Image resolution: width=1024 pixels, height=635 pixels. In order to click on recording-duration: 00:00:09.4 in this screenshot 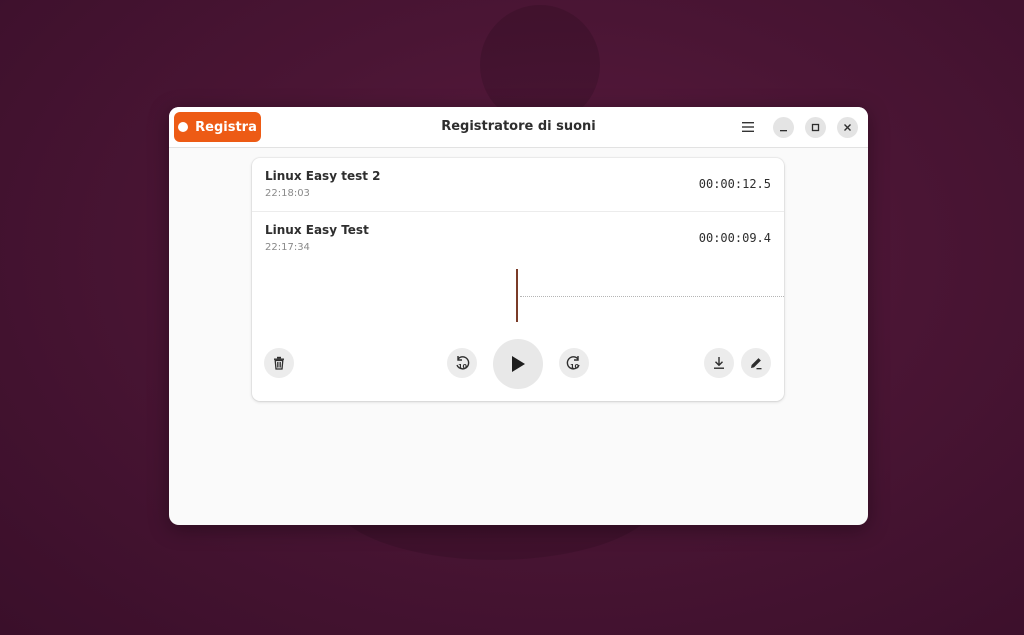, I will do `click(734, 238)`.